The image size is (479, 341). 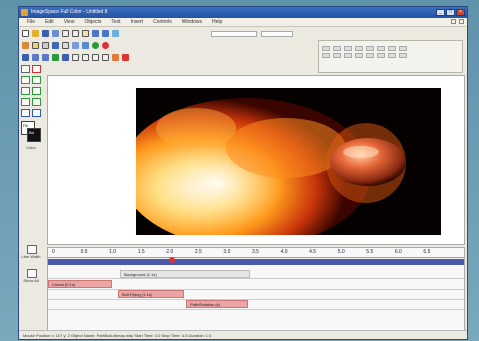 I want to click on delete-icon, so click(x=125, y=57).